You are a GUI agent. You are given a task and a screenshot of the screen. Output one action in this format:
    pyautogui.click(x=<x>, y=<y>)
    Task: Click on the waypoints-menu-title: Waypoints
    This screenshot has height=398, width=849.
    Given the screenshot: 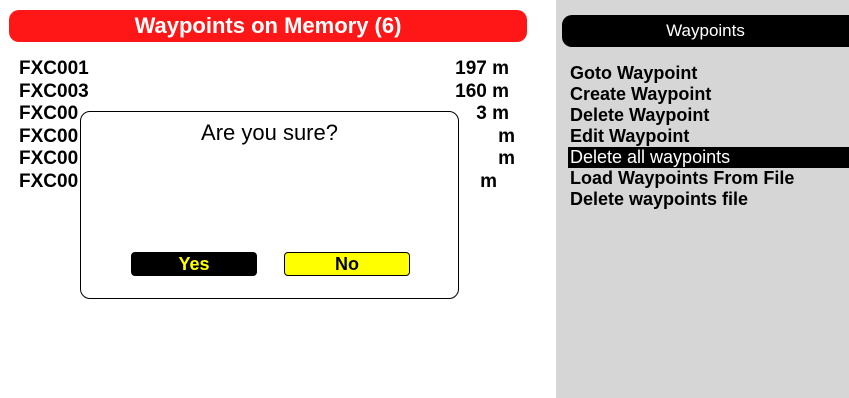 What is the action you would take?
    pyautogui.click(x=705, y=31)
    